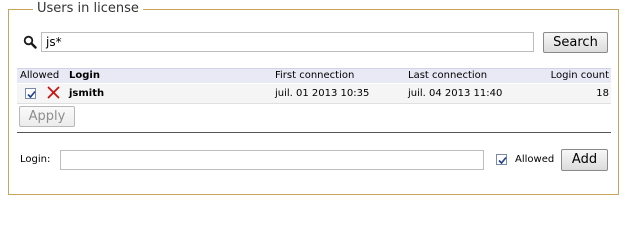 The height and width of the screenshot is (240, 627). What do you see at coordinates (322, 93) in the screenshot?
I see `row-first-connection: juil. 01 2013 10:35` at bounding box center [322, 93].